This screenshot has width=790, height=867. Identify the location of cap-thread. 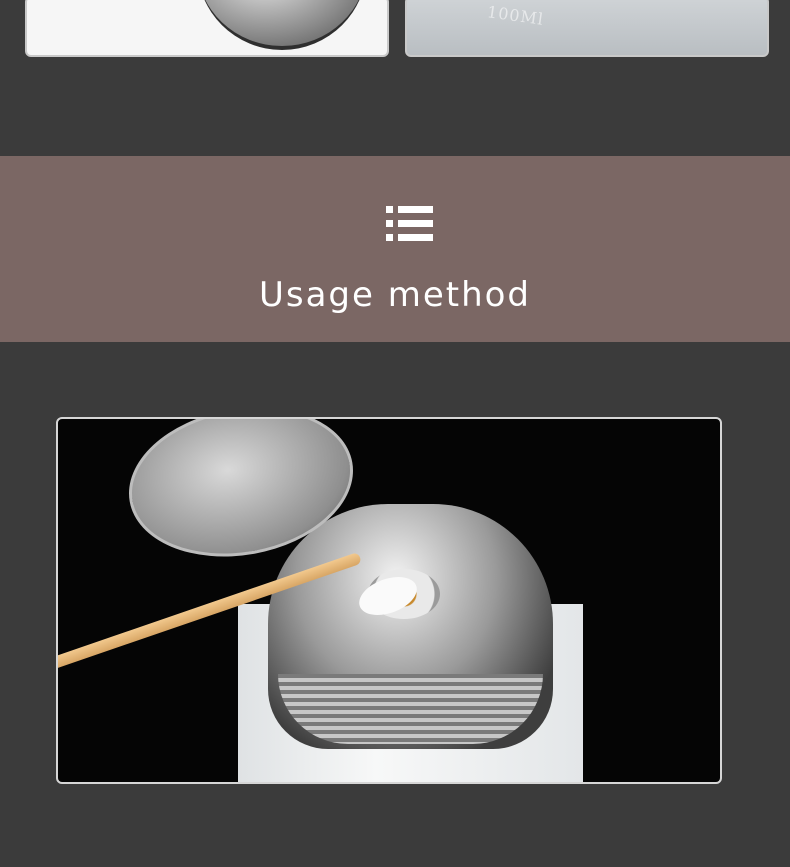
(410, 709).